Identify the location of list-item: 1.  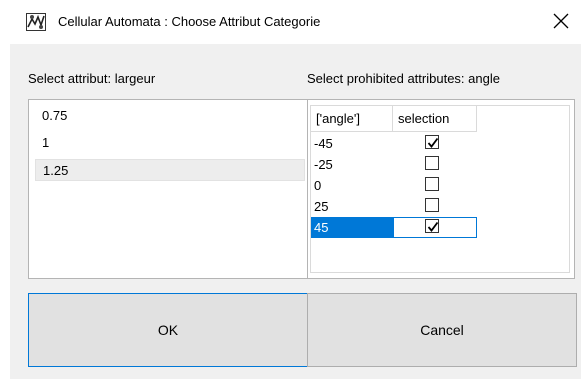
(168, 143).